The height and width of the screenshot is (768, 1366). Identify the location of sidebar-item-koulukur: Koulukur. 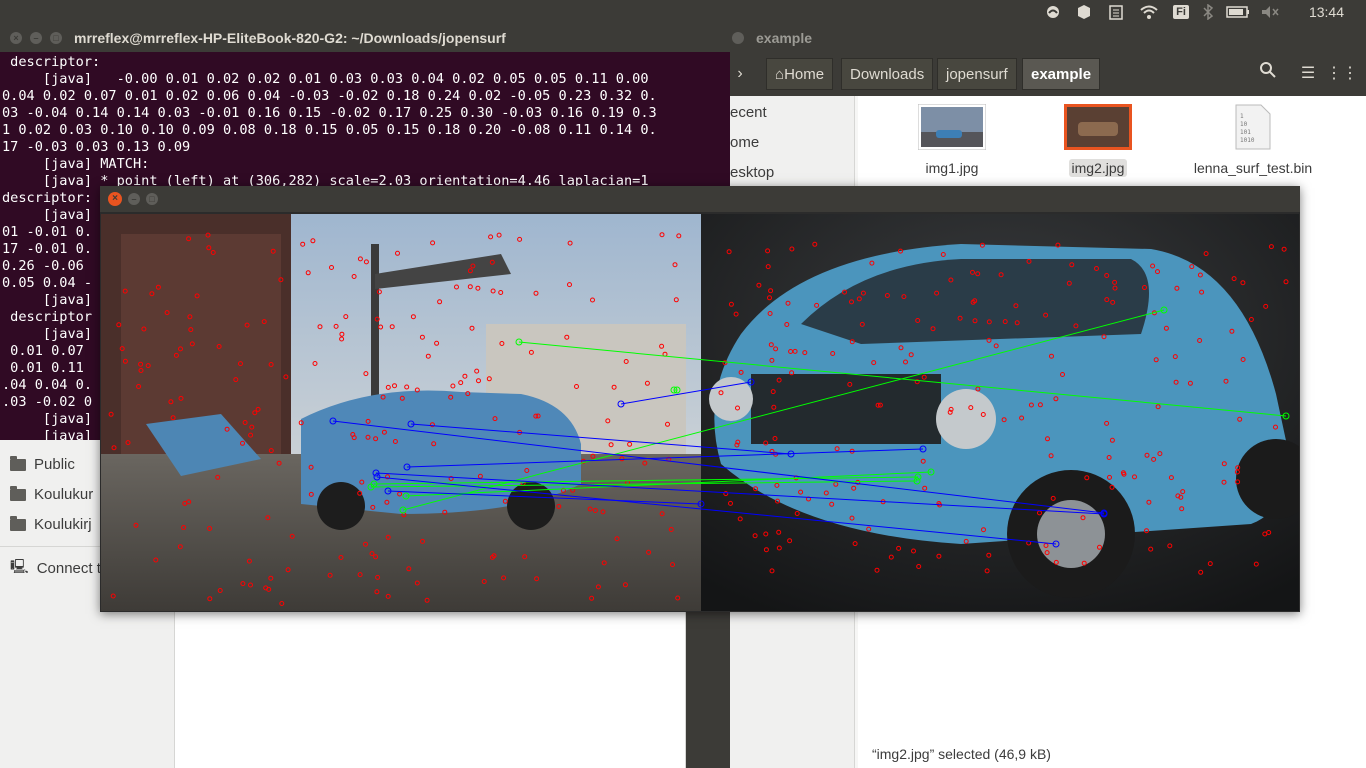
(52, 494).